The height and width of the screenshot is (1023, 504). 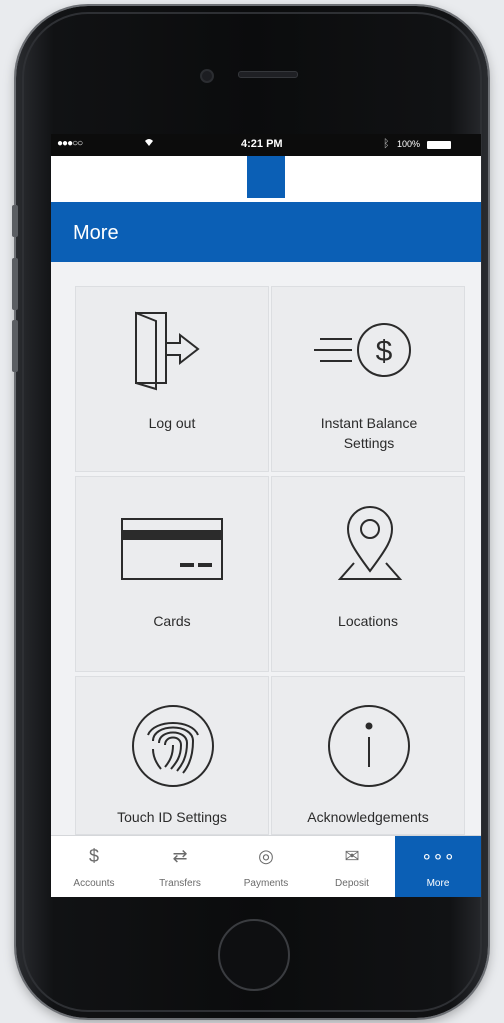 What do you see at coordinates (96, 233) in the screenshot?
I see `page-title: More` at bounding box center [96, 233].